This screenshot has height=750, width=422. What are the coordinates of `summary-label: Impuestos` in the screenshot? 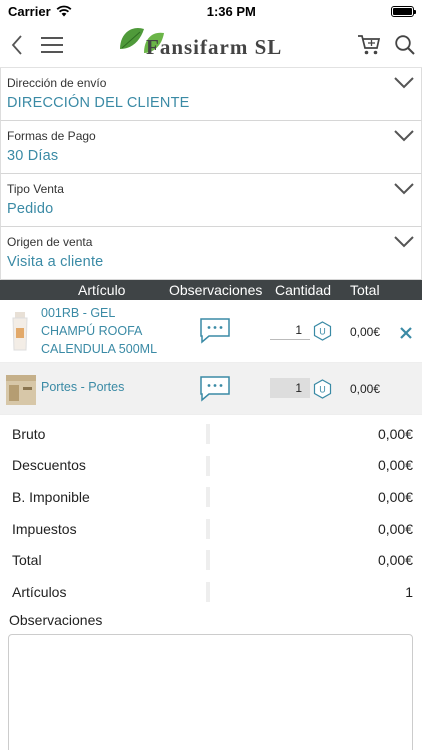 It's located at (44, 528).